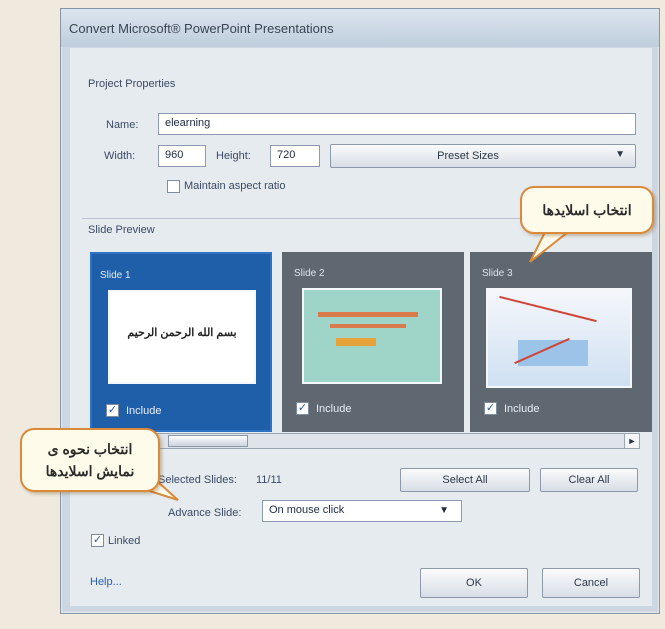  Describe the element at coordinates (550, 247) in the screenshot. I see `slides-callout-pointer` at that location.